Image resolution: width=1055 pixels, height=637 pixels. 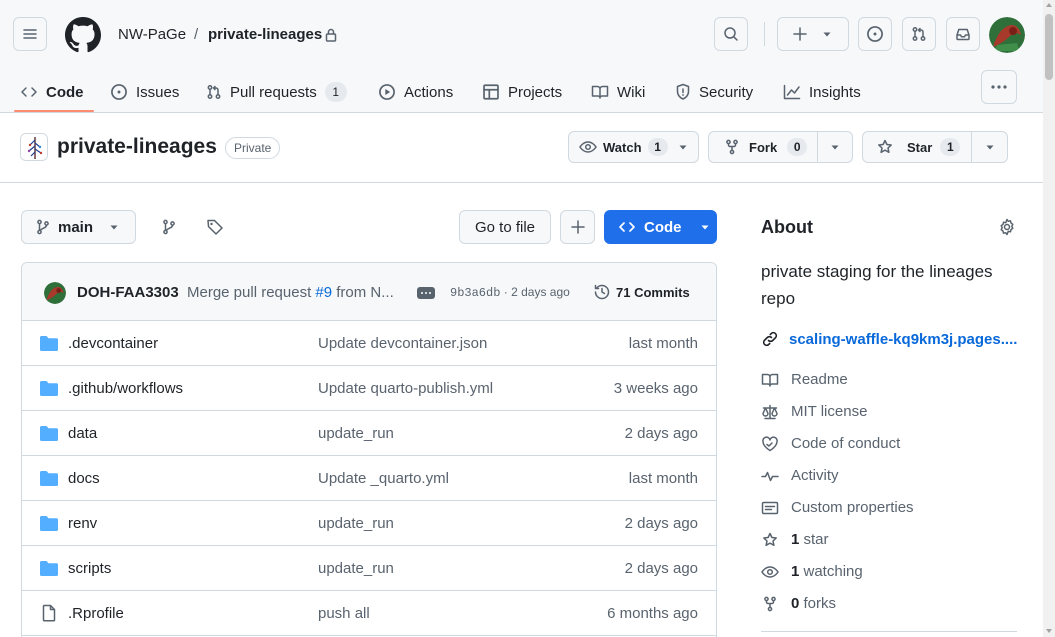 What do you see at coordinates (837, 507) in the screenshot?
I see `about-item-custom-properties: Custom properties` at bounding box center [837, 507].